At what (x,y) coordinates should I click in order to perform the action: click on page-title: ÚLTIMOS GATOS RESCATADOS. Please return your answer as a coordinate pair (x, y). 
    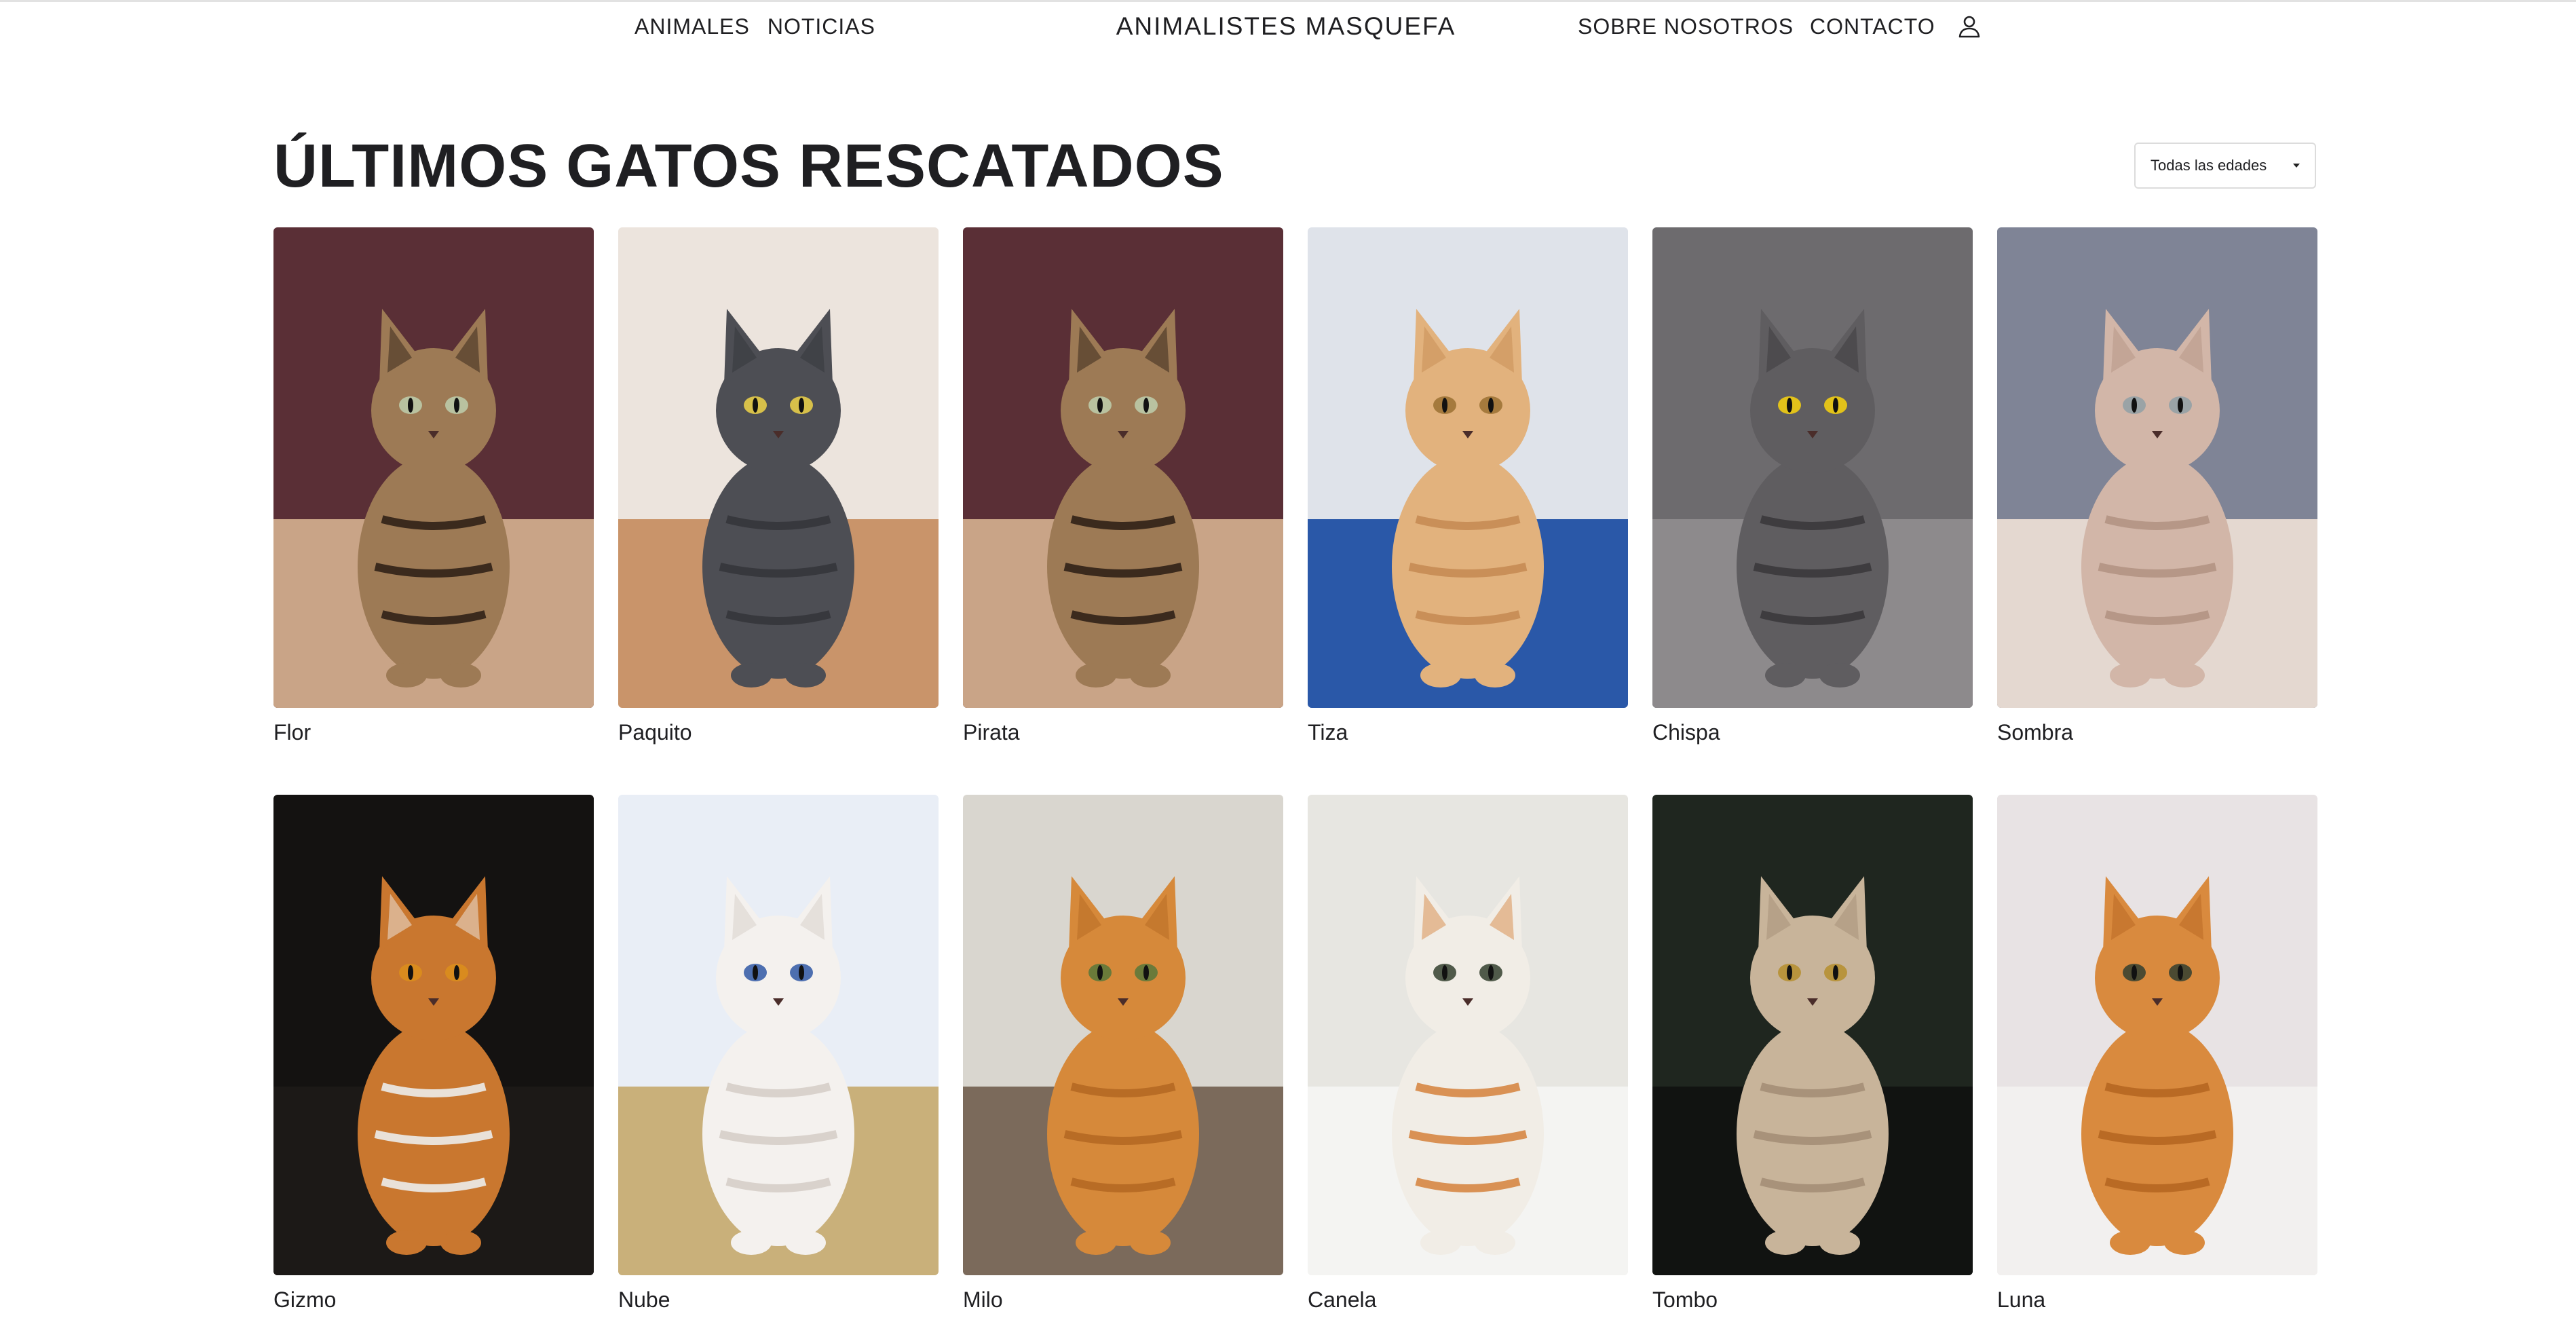
    Looking at the image, I should click on (749, 166).